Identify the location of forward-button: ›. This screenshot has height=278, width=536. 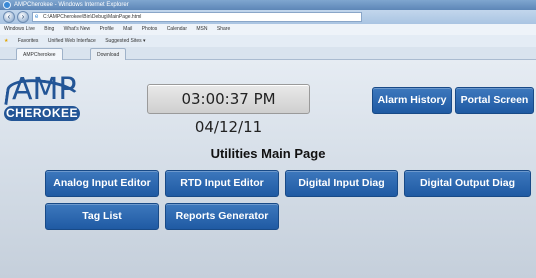
(23, 17).